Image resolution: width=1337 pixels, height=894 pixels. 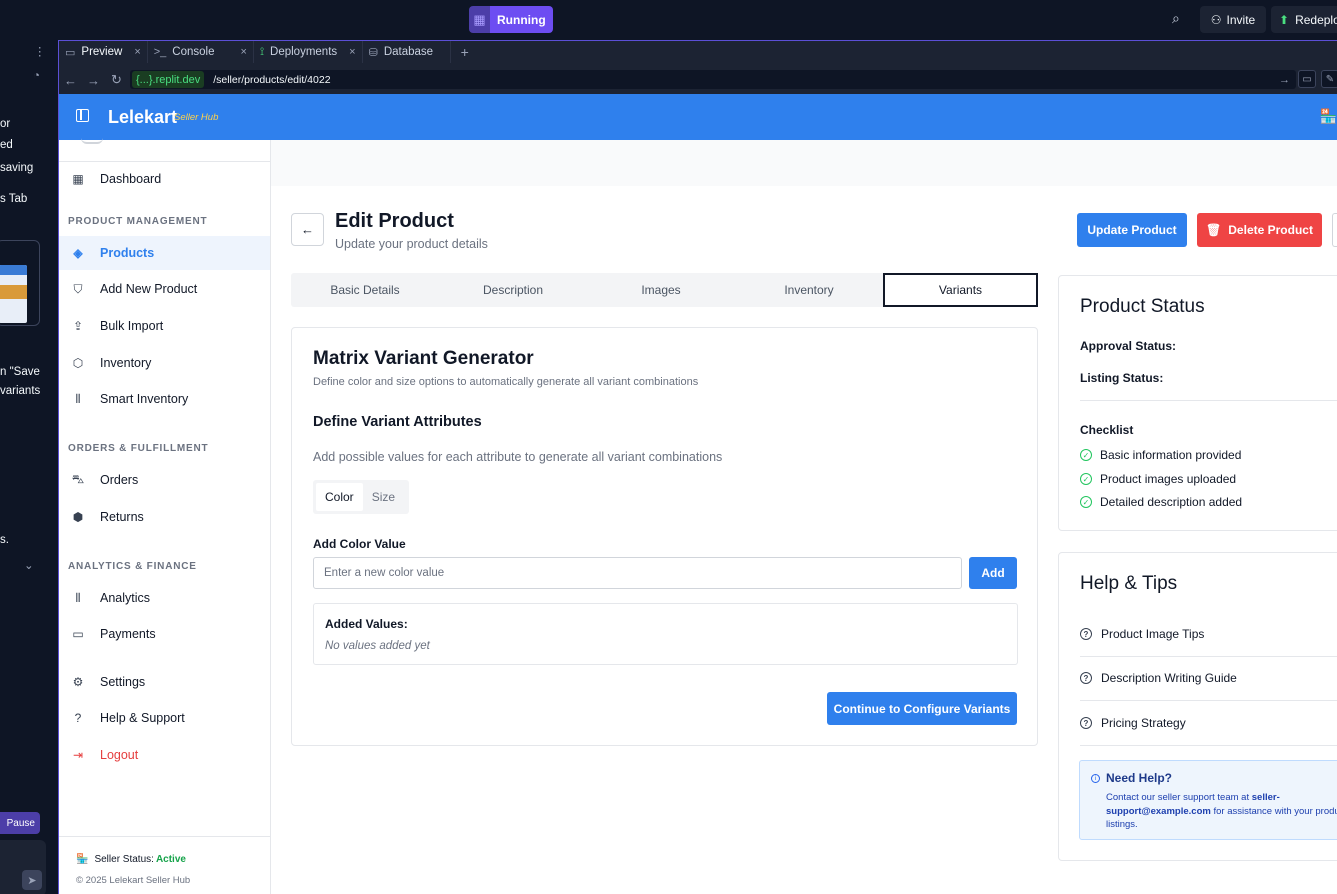 What do you see at coordinates (373, 52) in the screenshot?
I see `database-icon: ⛁` at bounding box center [373, 52].